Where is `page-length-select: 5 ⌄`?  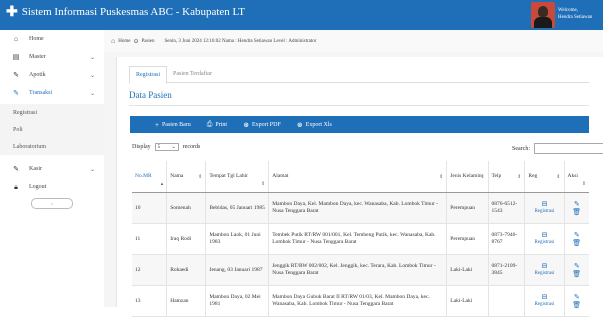 page-length-select: 5 ⌄ is located at coordinates (166, 147).